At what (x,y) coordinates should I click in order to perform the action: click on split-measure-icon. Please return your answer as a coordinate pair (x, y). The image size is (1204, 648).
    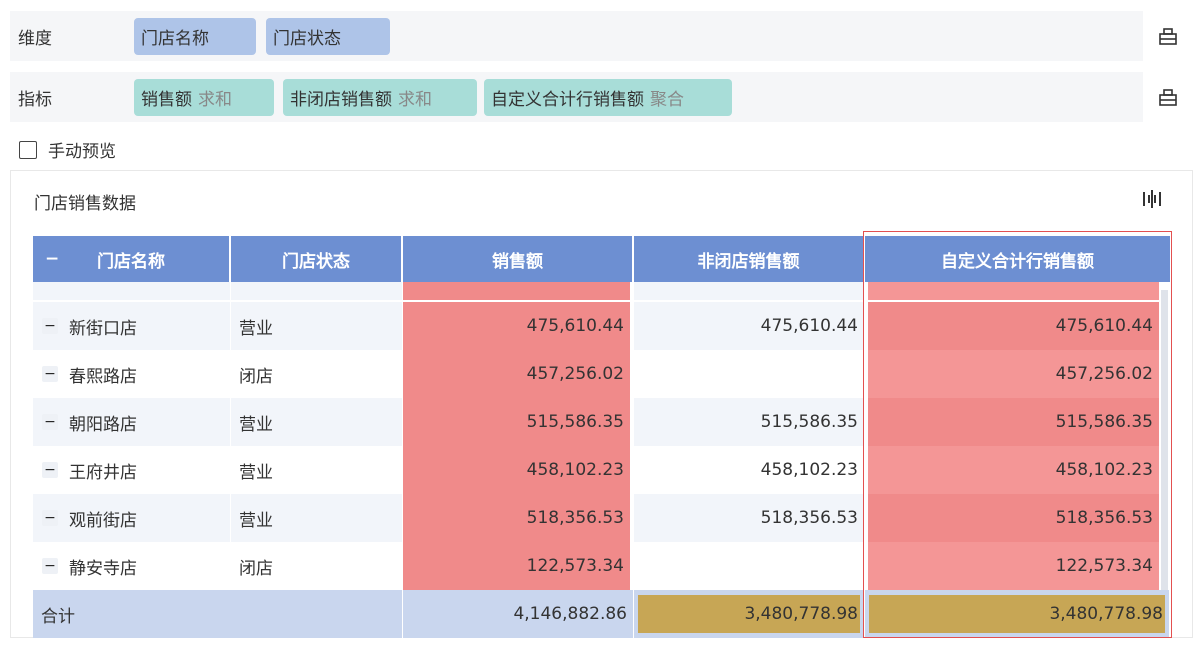
    Looking at the image, I should click on (1168, 97).